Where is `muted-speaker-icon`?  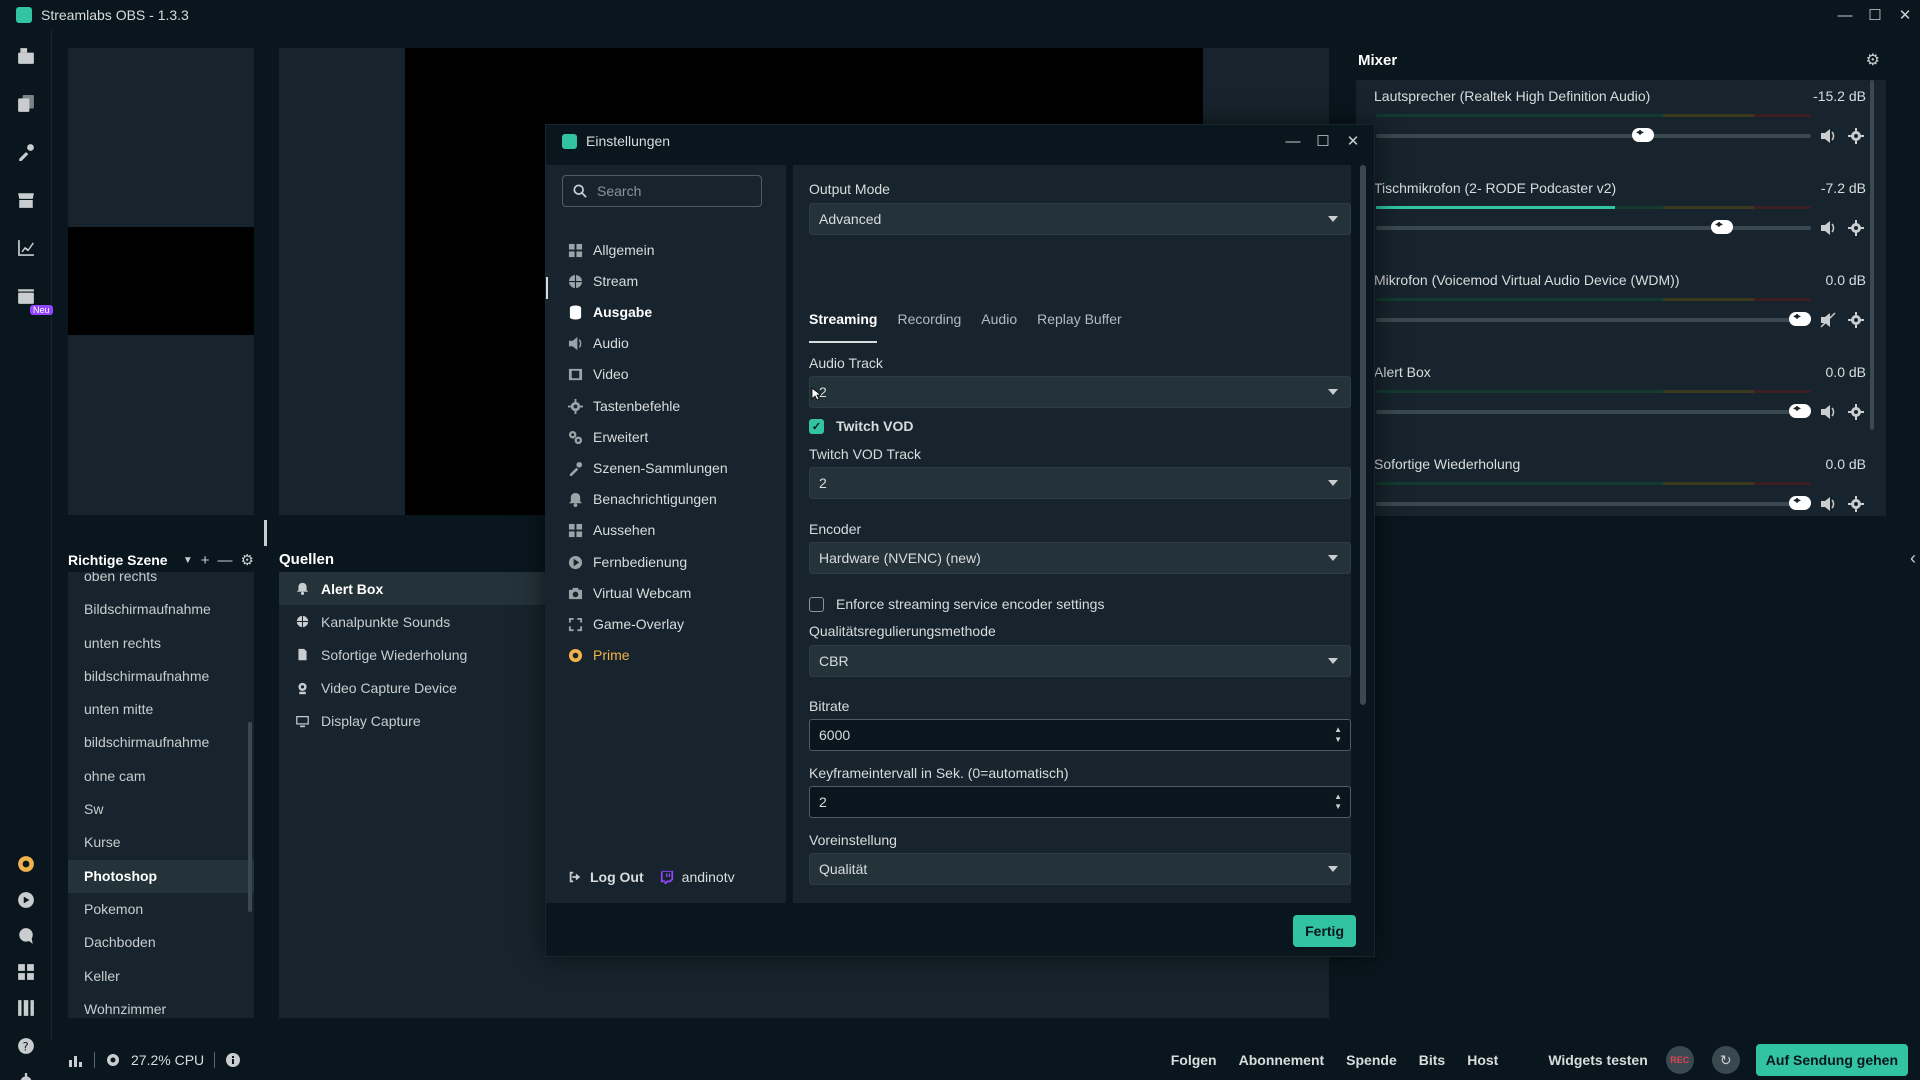
muted-speaker-icon is located at coordinates (1828, 320).